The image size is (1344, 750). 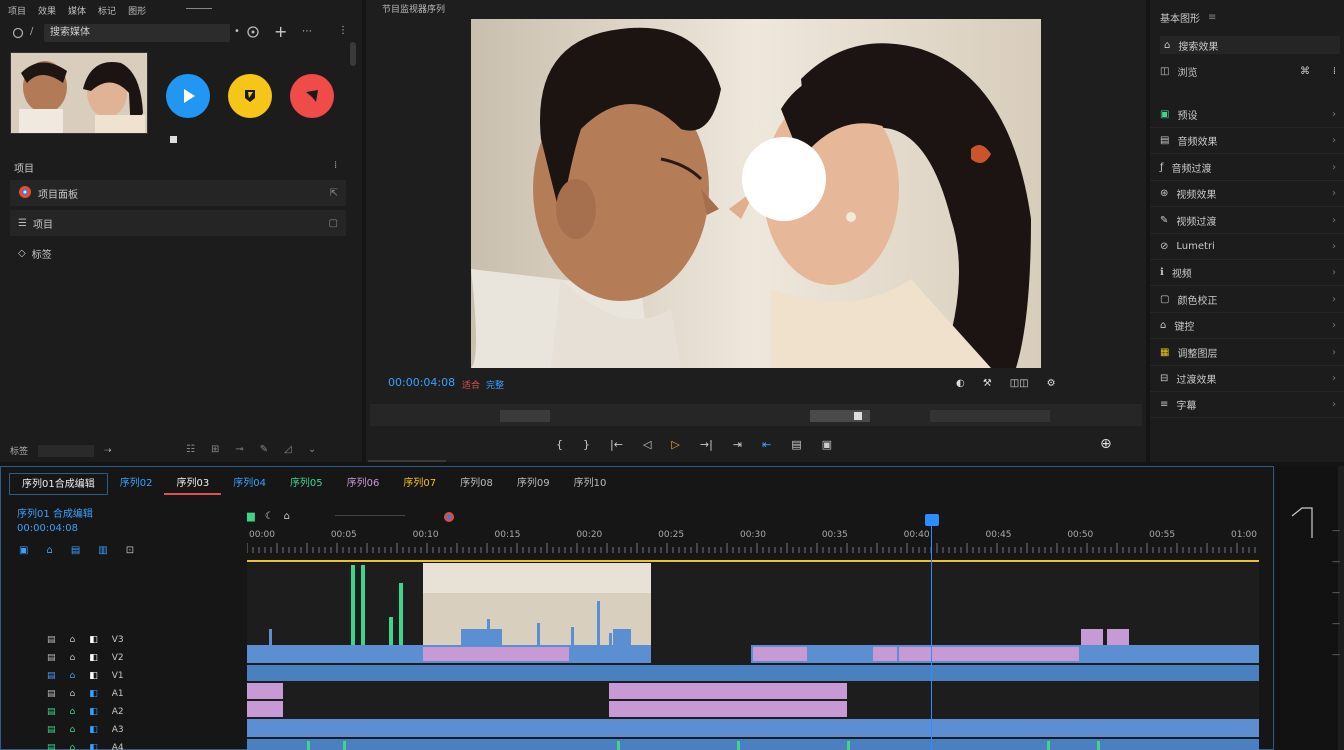 What do you see at coordinates (136, 484) in the screenshot?
I see `tab-sequence-02: 序列02` at bounding box center [136, 484].